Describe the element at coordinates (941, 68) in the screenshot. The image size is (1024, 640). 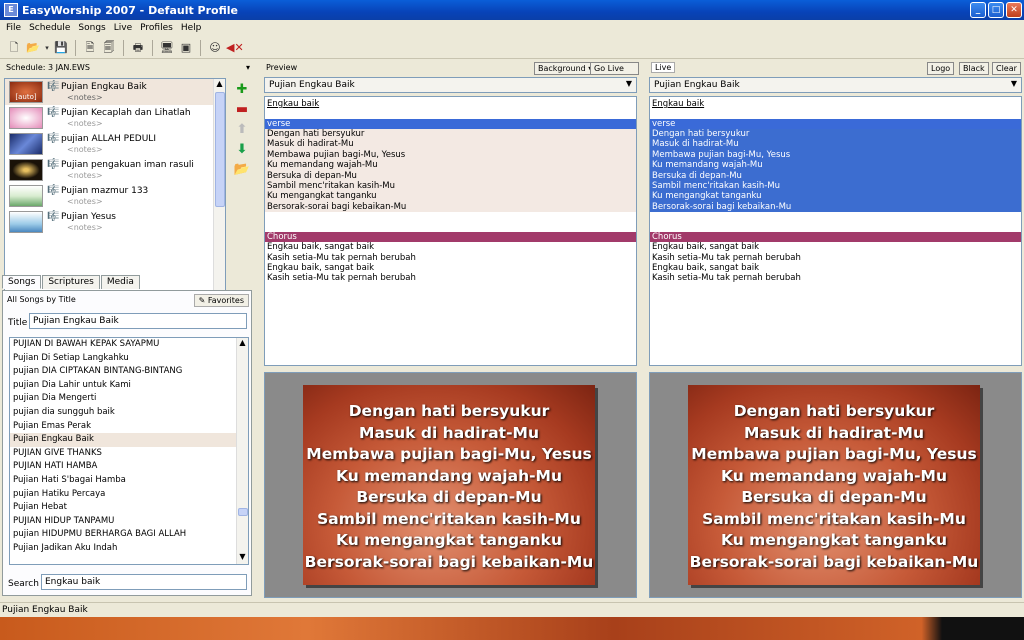
I see `logo-button: Logo` at that location.